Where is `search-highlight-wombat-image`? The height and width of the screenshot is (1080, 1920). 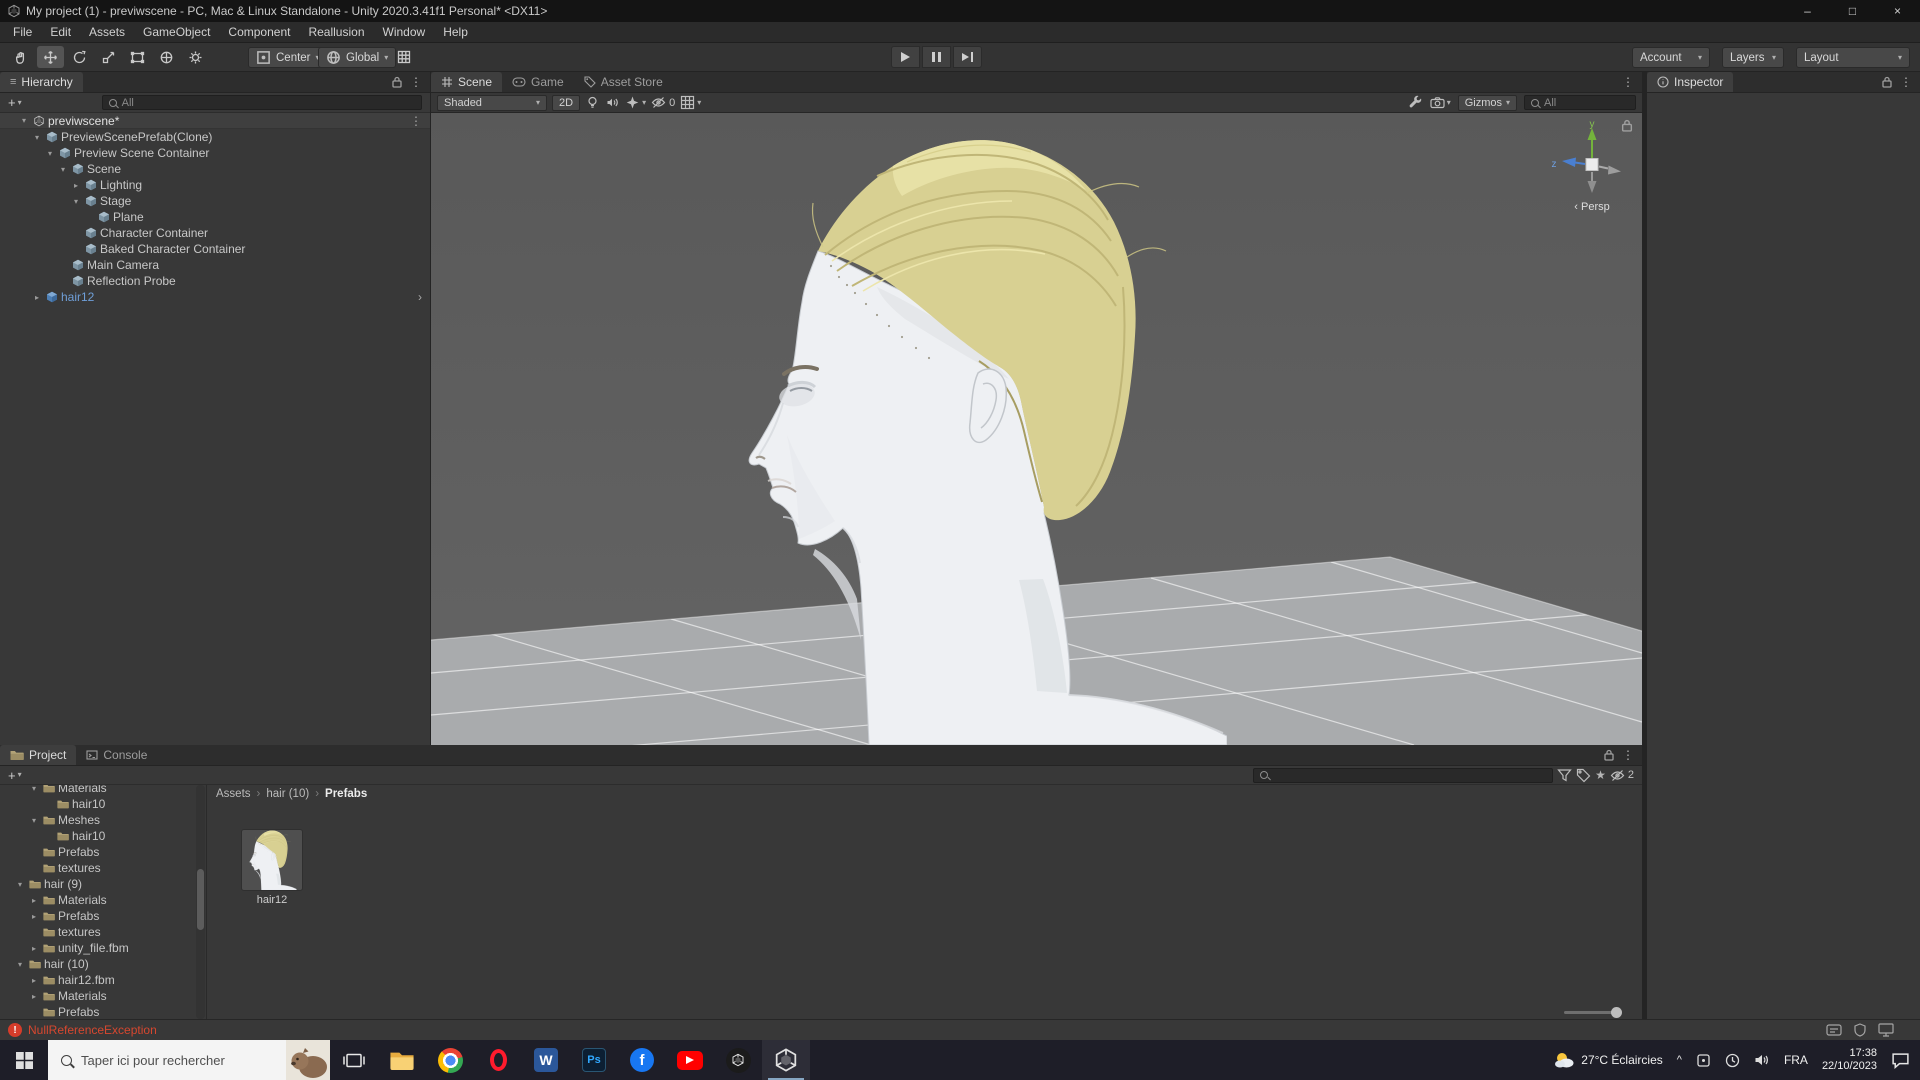
search-highlight-wombat-image is located at coordinates (308, 1060).